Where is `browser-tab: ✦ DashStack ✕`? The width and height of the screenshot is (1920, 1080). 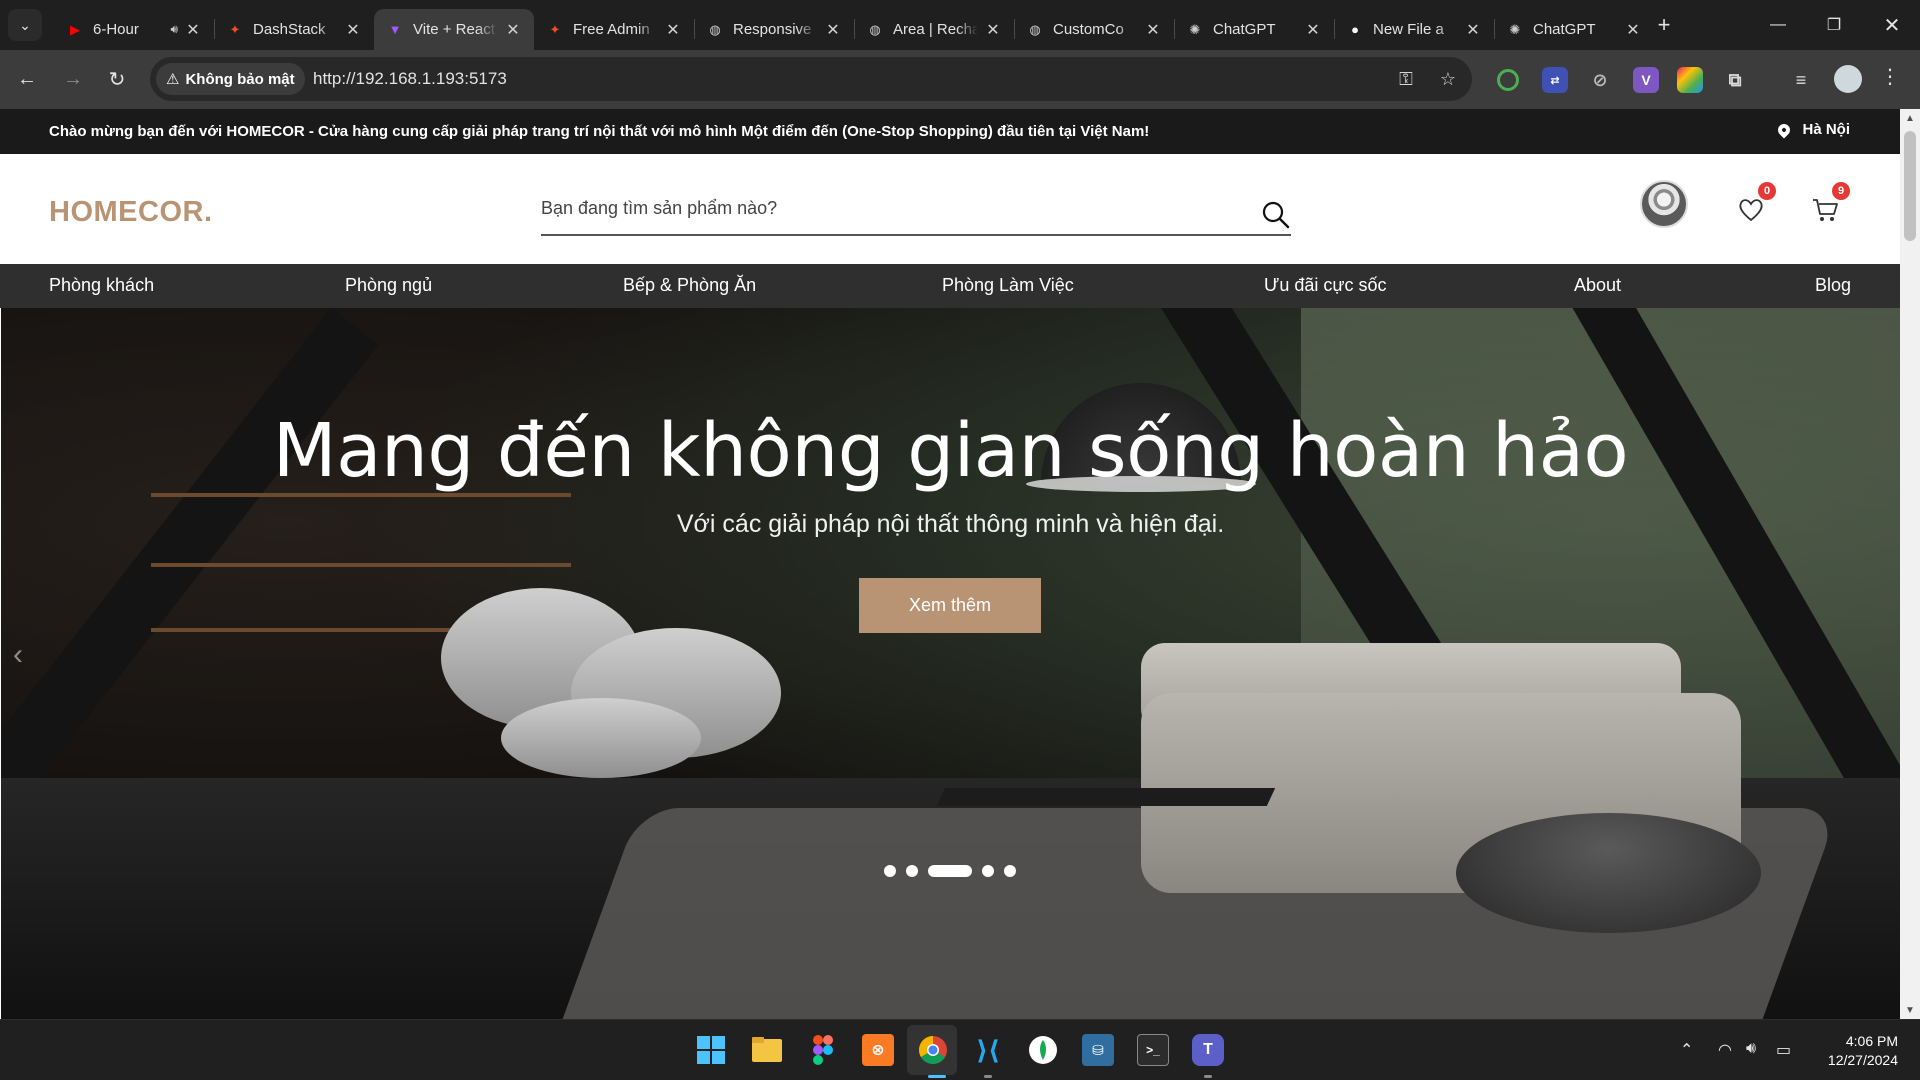 browser-tab: ✦ DashStack ✕ is located at coordinates (294, 29).